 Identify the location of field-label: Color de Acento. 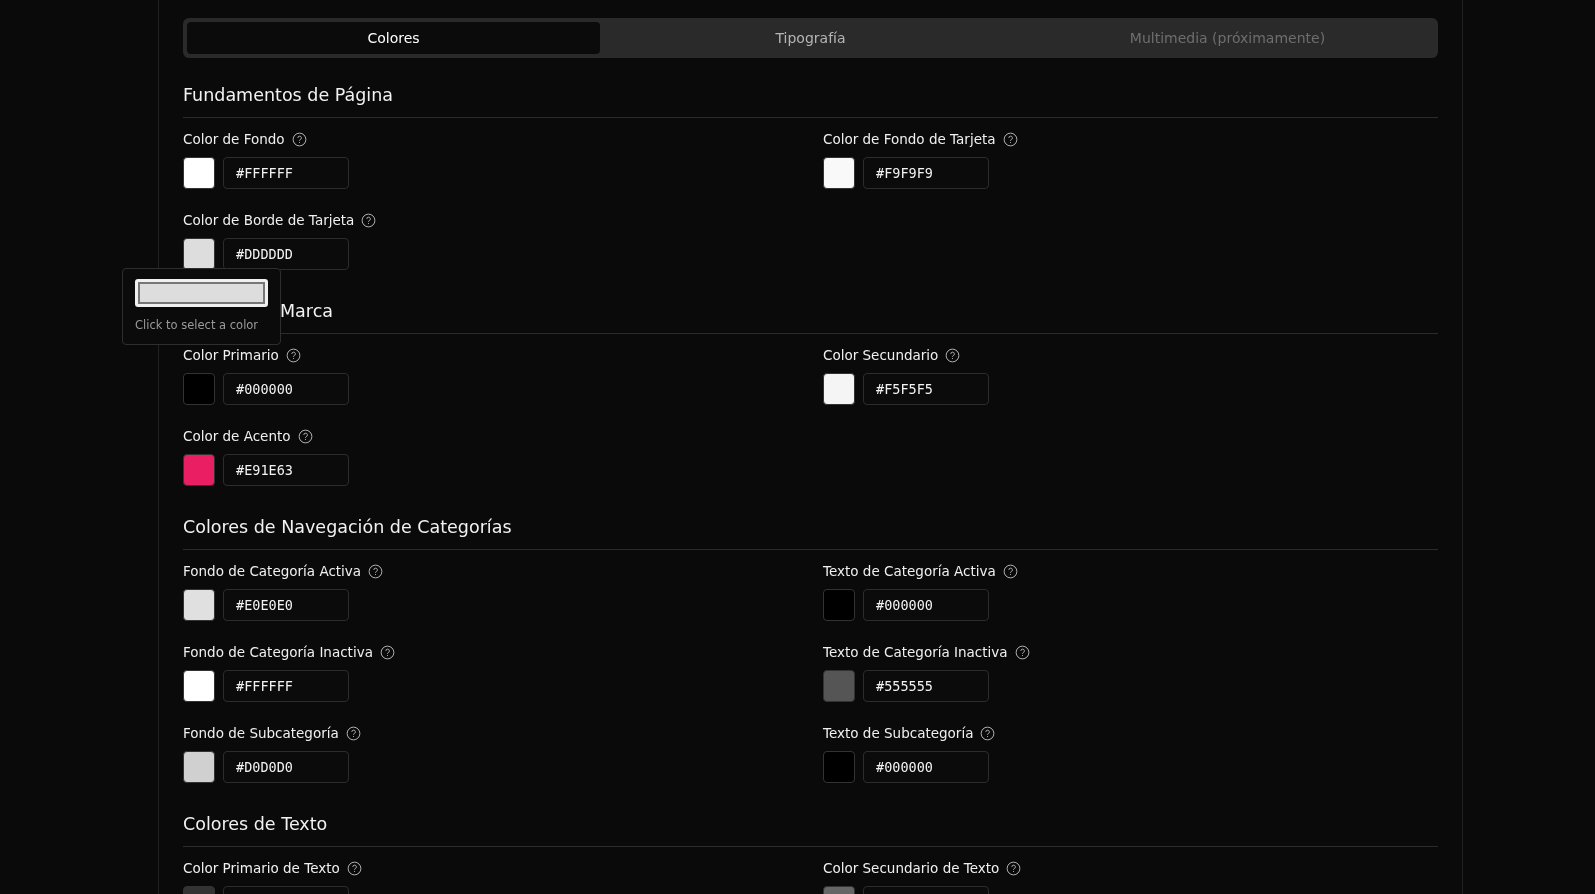
(237, 436).